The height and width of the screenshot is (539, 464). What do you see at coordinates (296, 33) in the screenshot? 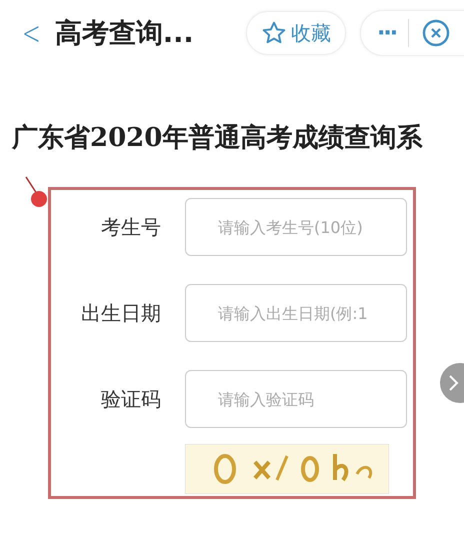
I see `favorite-button: 收藏` at bounding box center [296, 33].